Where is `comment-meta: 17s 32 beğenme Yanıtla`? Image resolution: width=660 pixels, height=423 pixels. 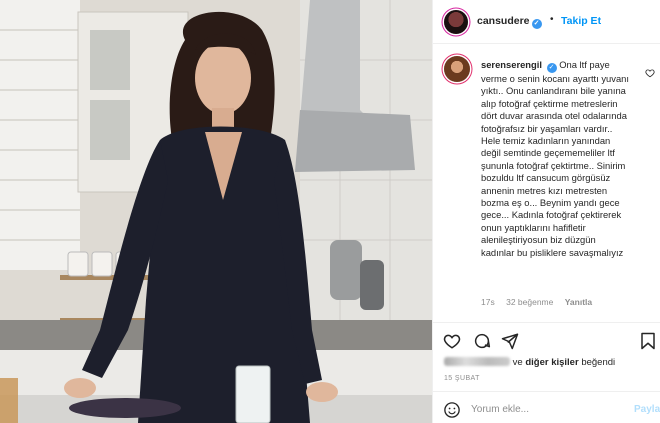 comment-meta: 17s 32 beğenme Yanıtla is located at coordinates (541, 302).